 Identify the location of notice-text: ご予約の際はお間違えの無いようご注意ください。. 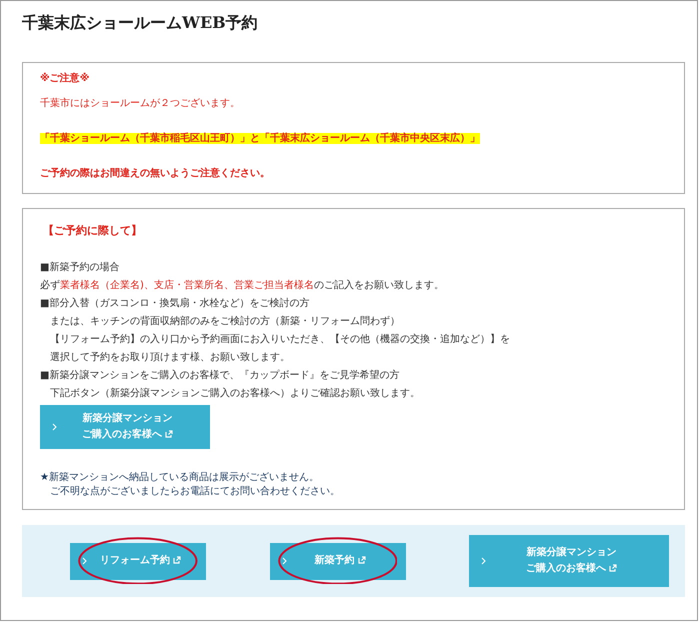
(155, 173).